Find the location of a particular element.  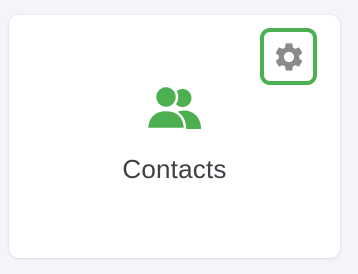

gear-icon is located at coordinates (289, 57).